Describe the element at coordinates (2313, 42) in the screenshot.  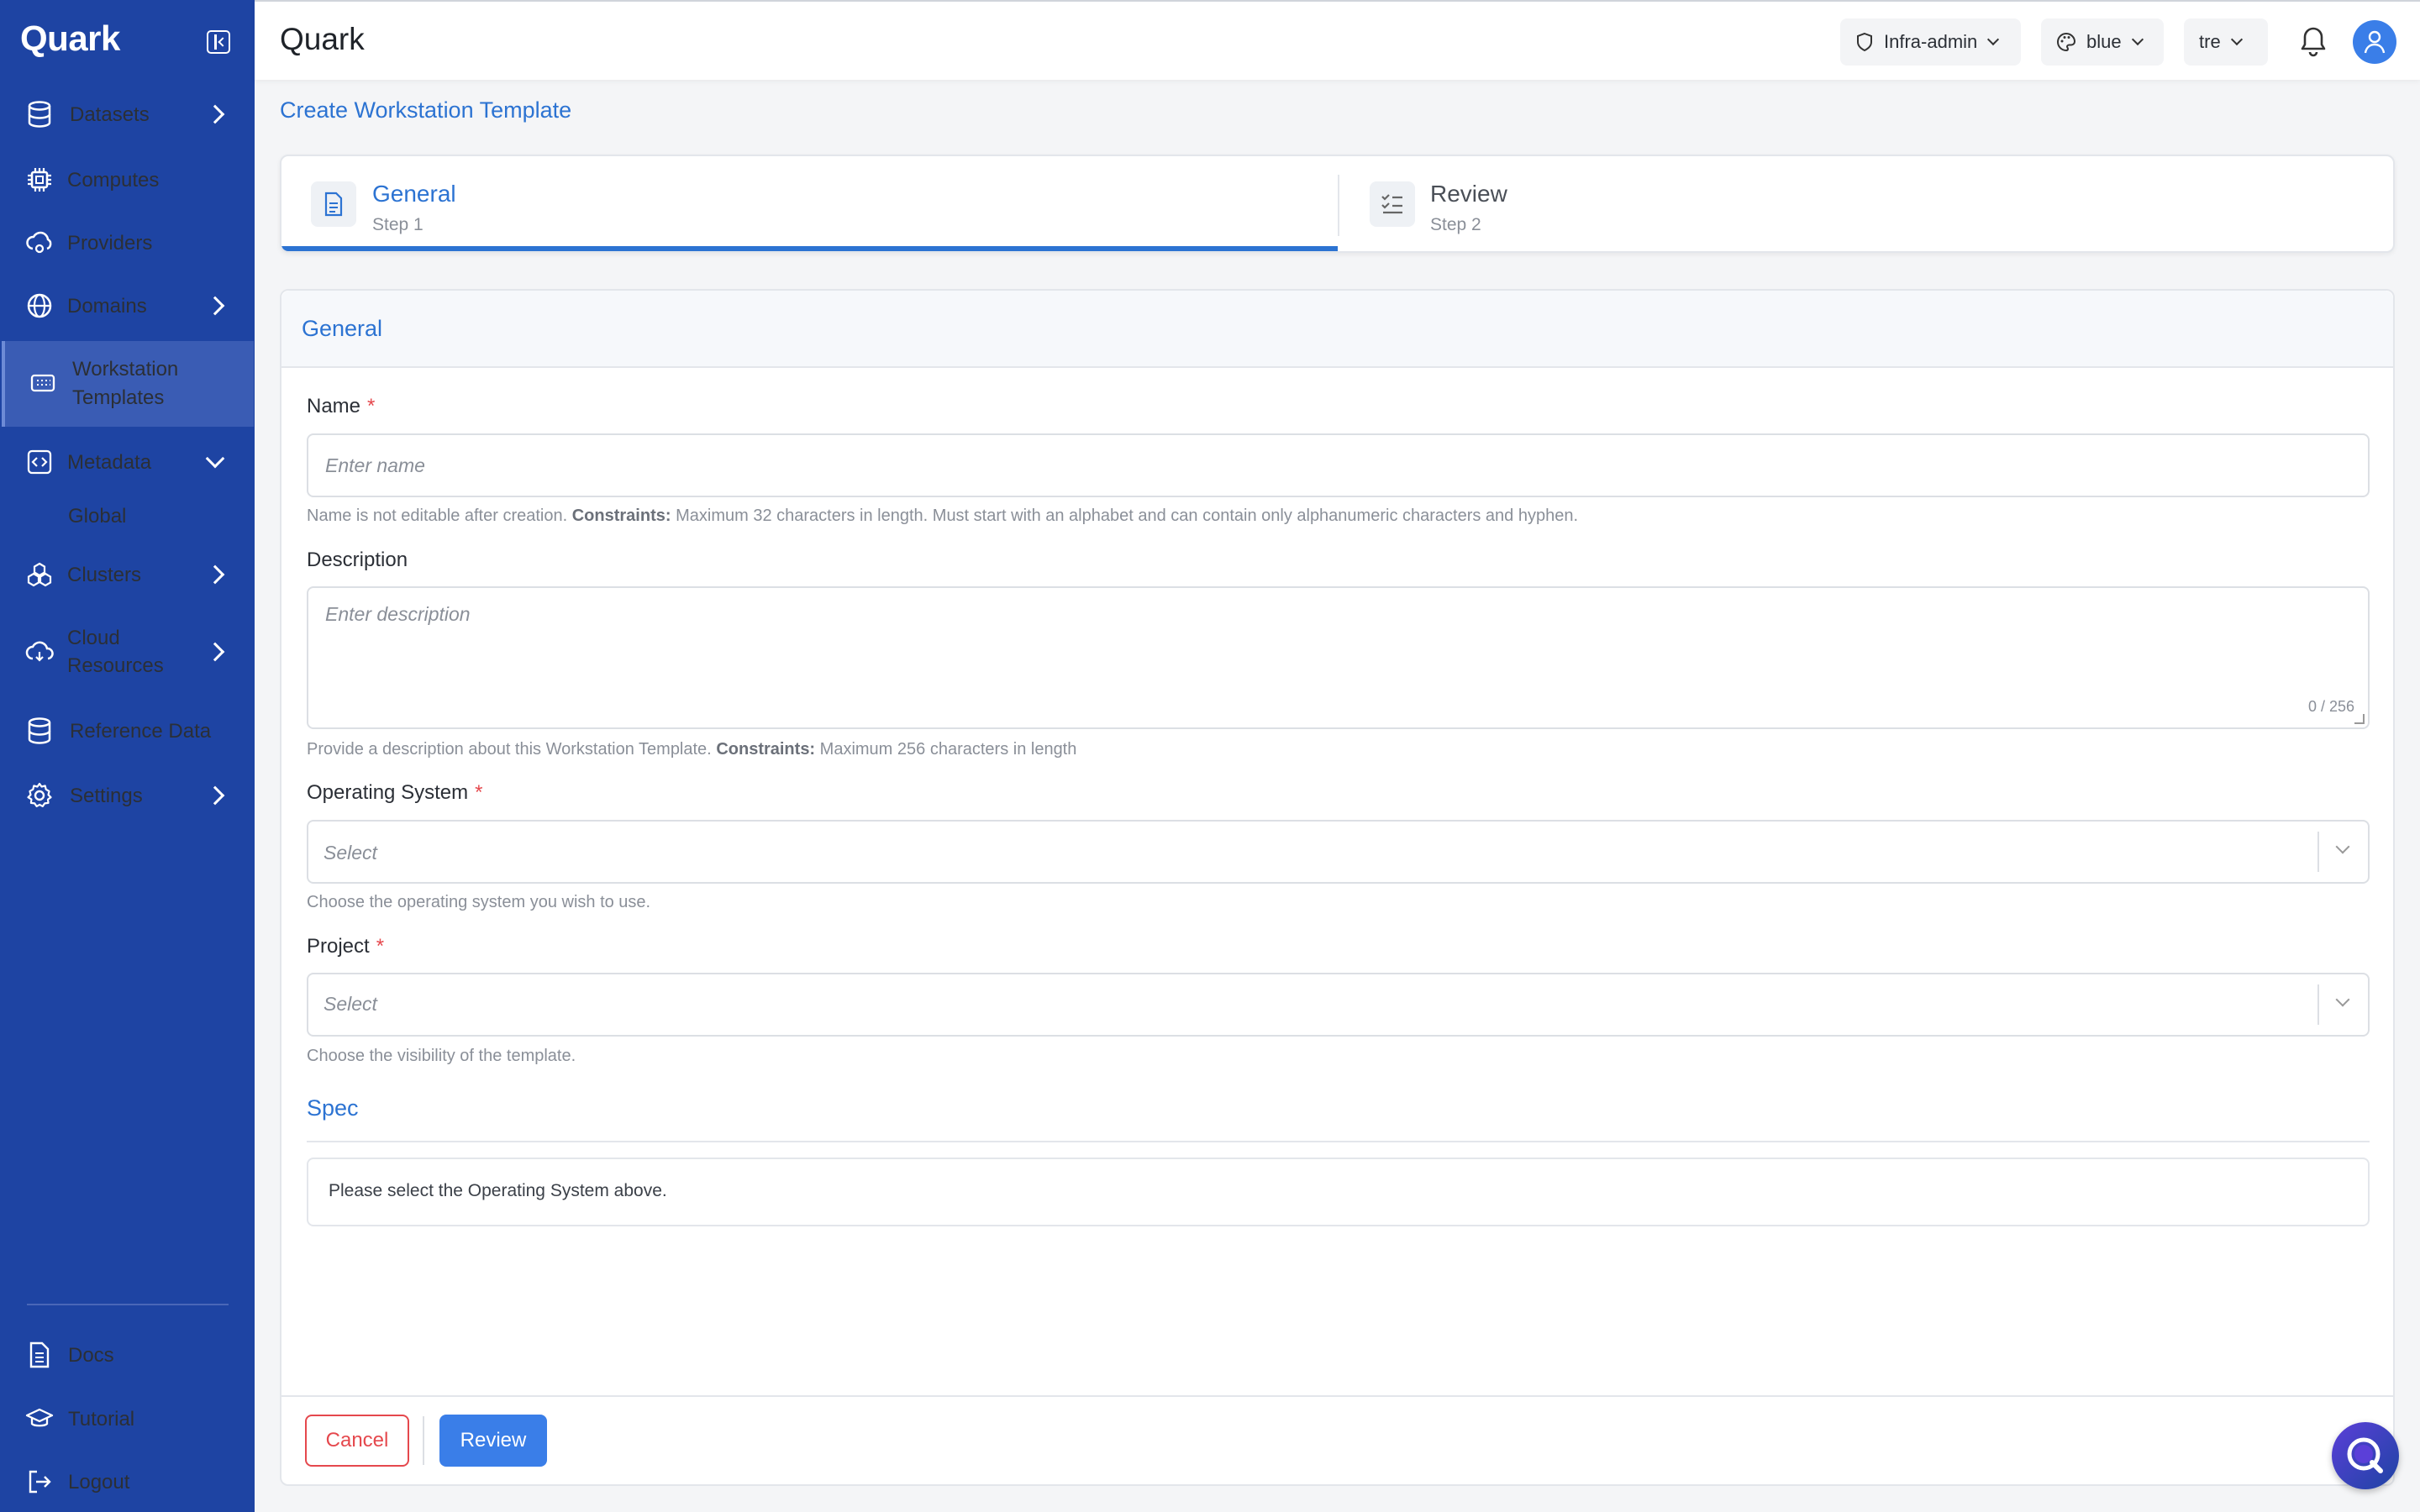
I see `bell-icon` at that location.